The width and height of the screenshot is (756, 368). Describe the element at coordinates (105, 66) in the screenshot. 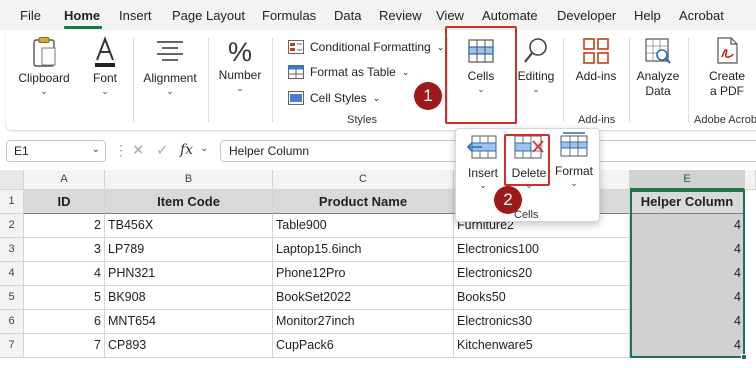

I see `font-button: Font ⌄` at that location.